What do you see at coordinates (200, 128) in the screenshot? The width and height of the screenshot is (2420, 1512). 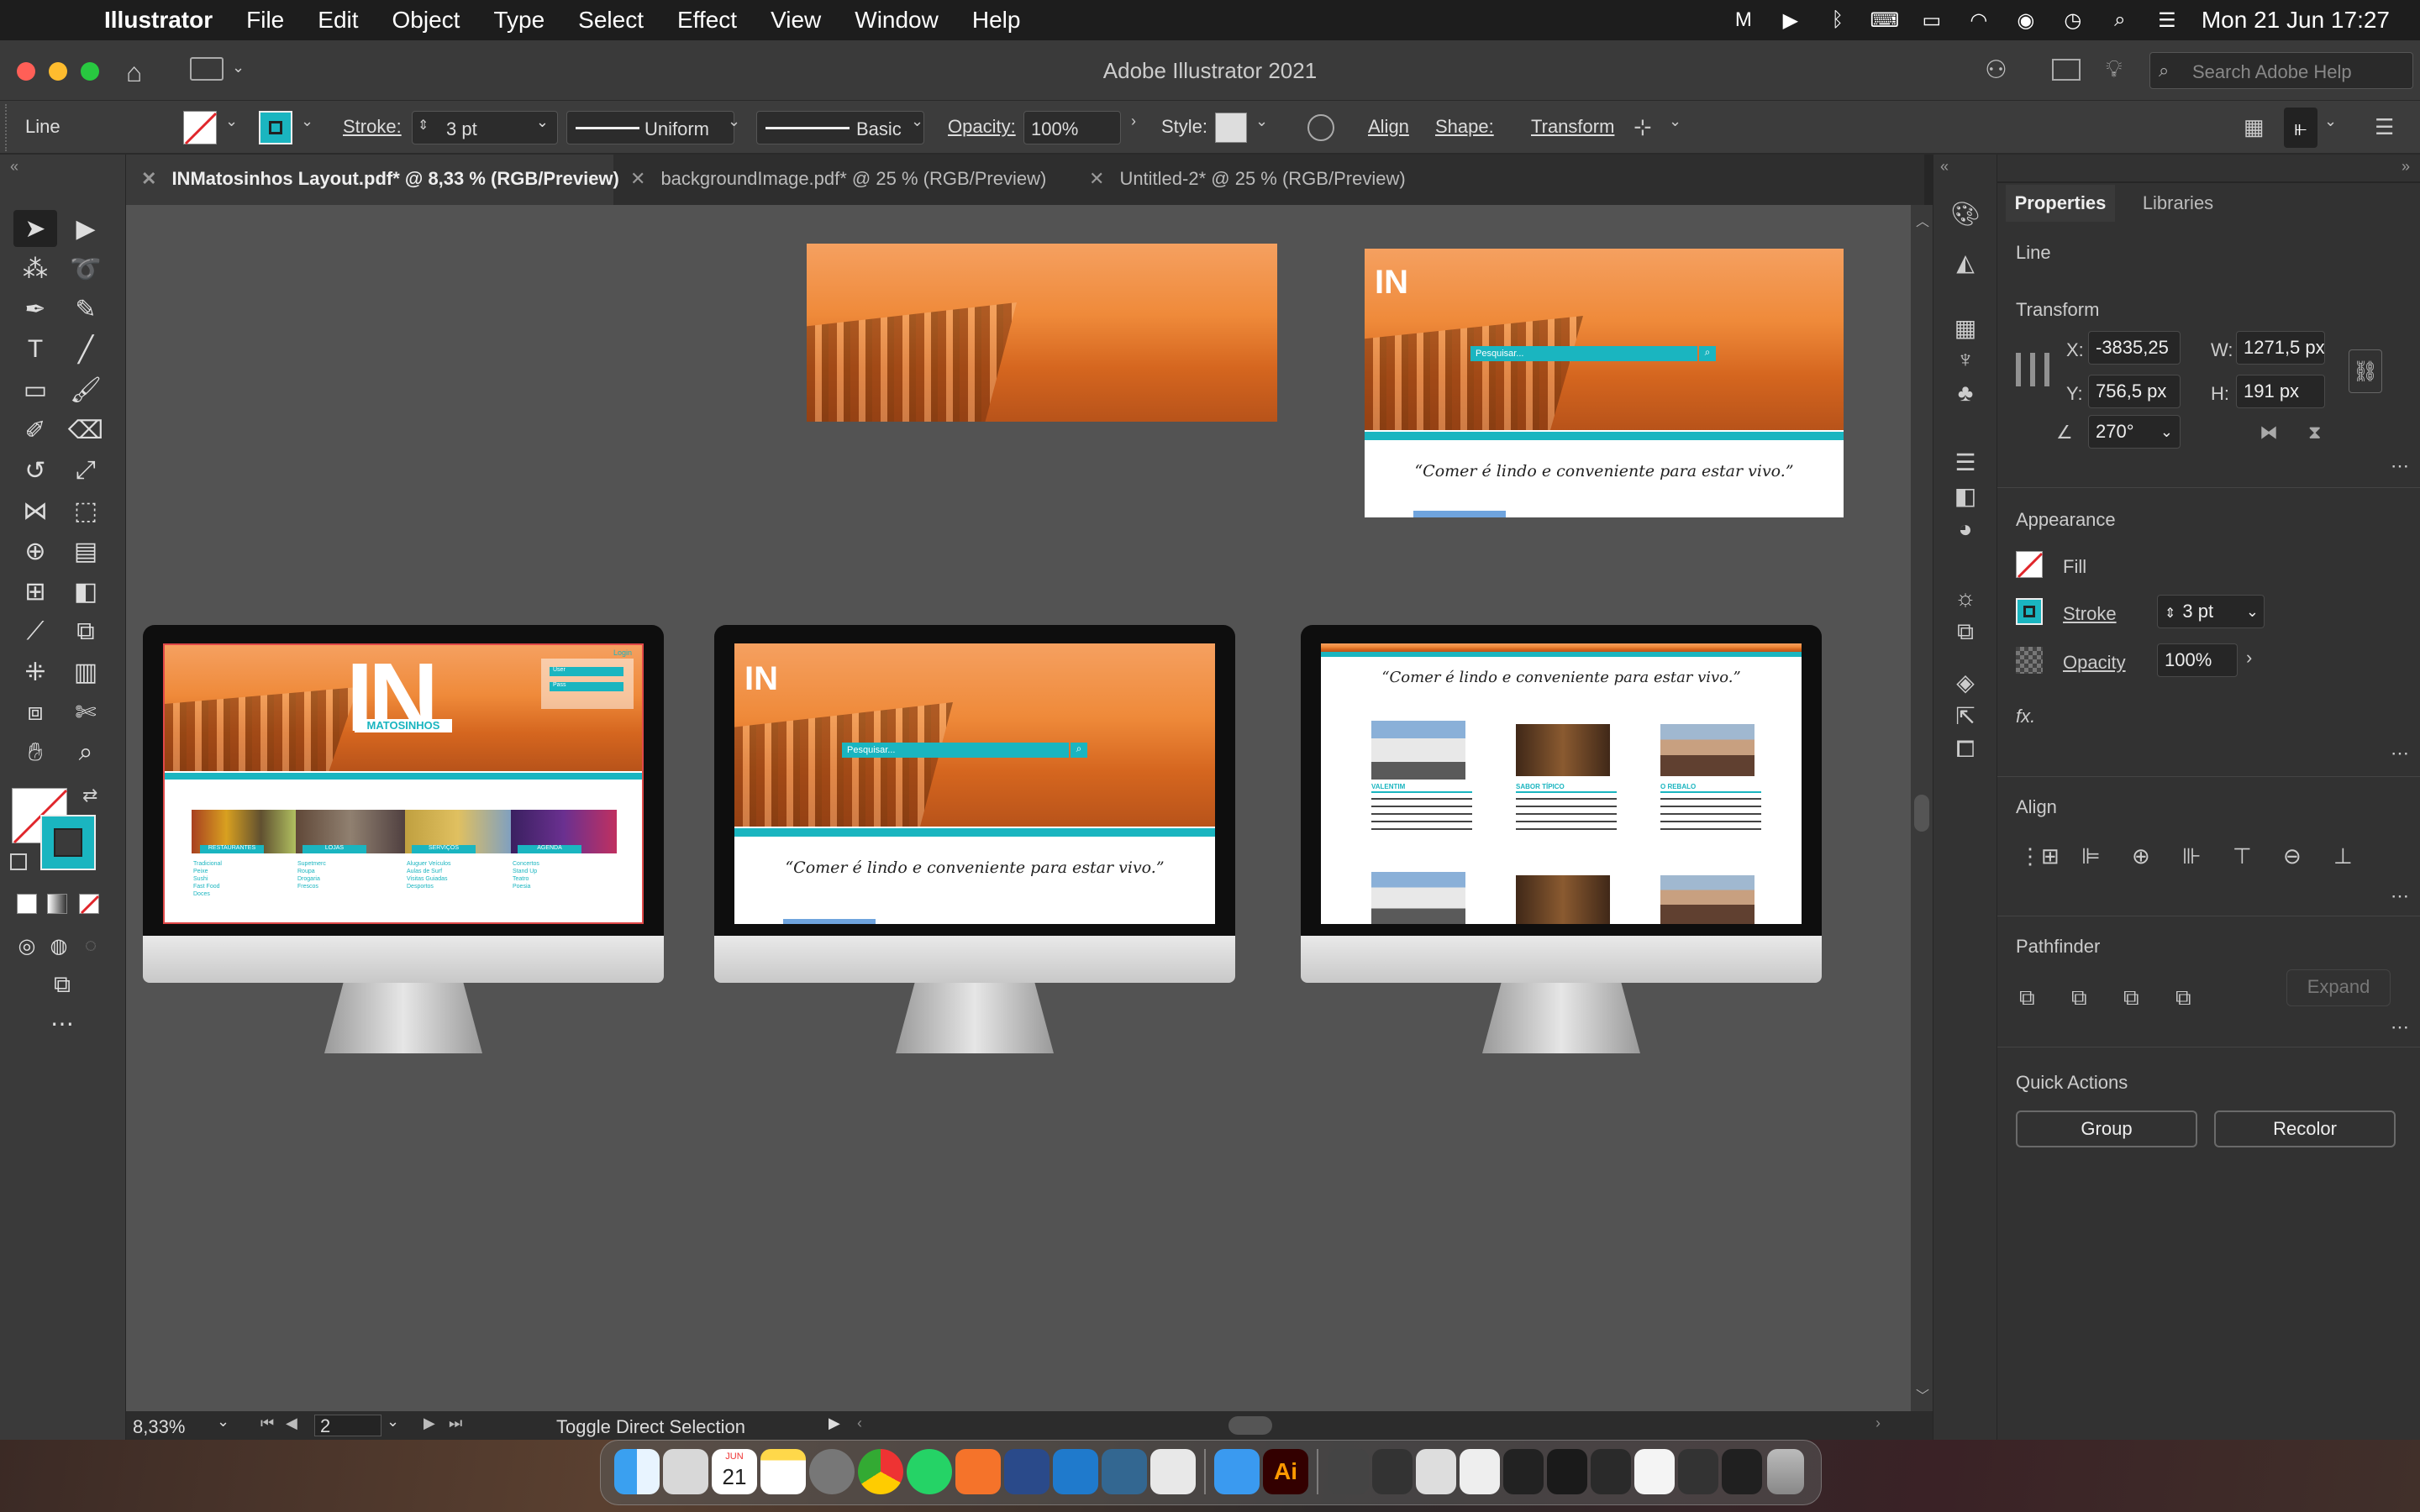 I see `fill-swatch` at bounding box center [200, 128].